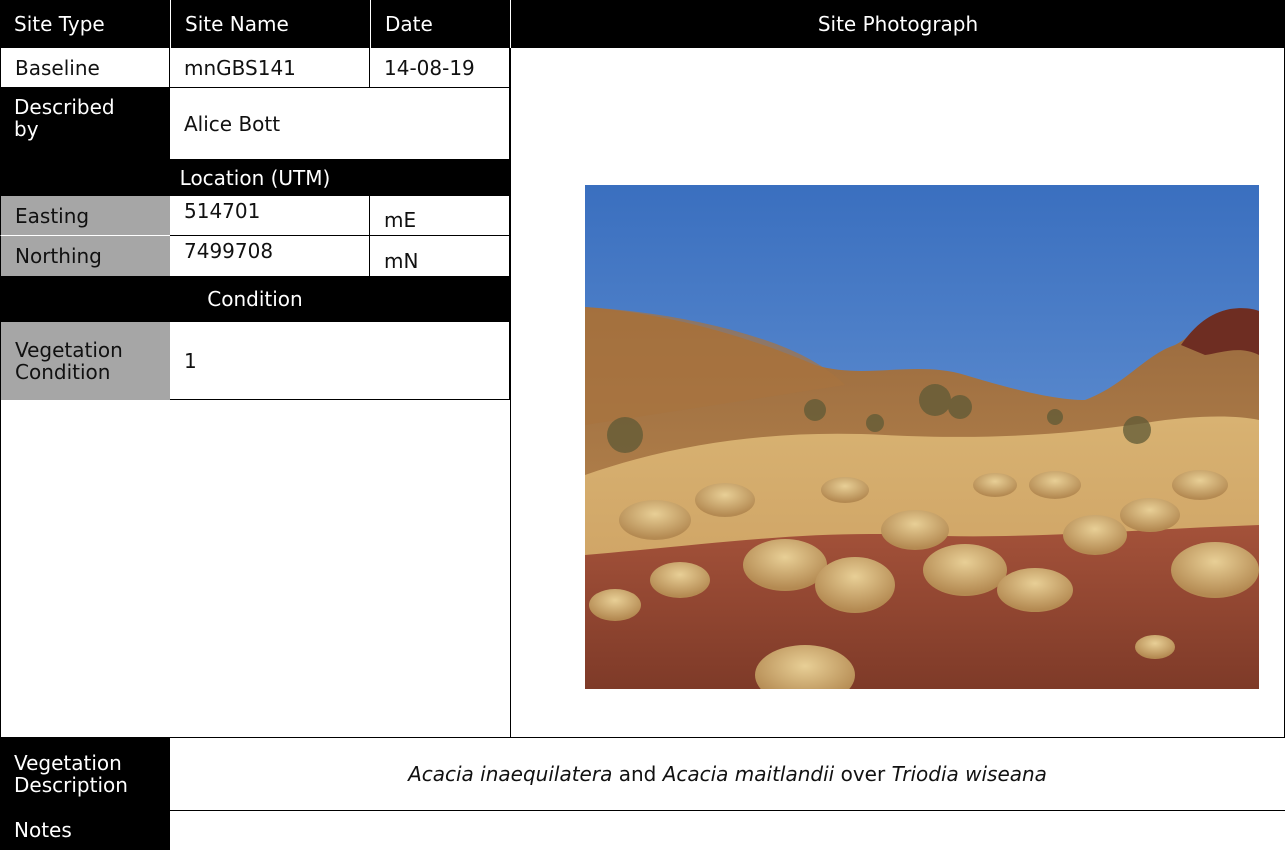 This screenshot has height=850, width=1285. What do you see at coordinates (440, 24) in the screenshot?
I see `header-date: Date` at bounding box center [440, 24].